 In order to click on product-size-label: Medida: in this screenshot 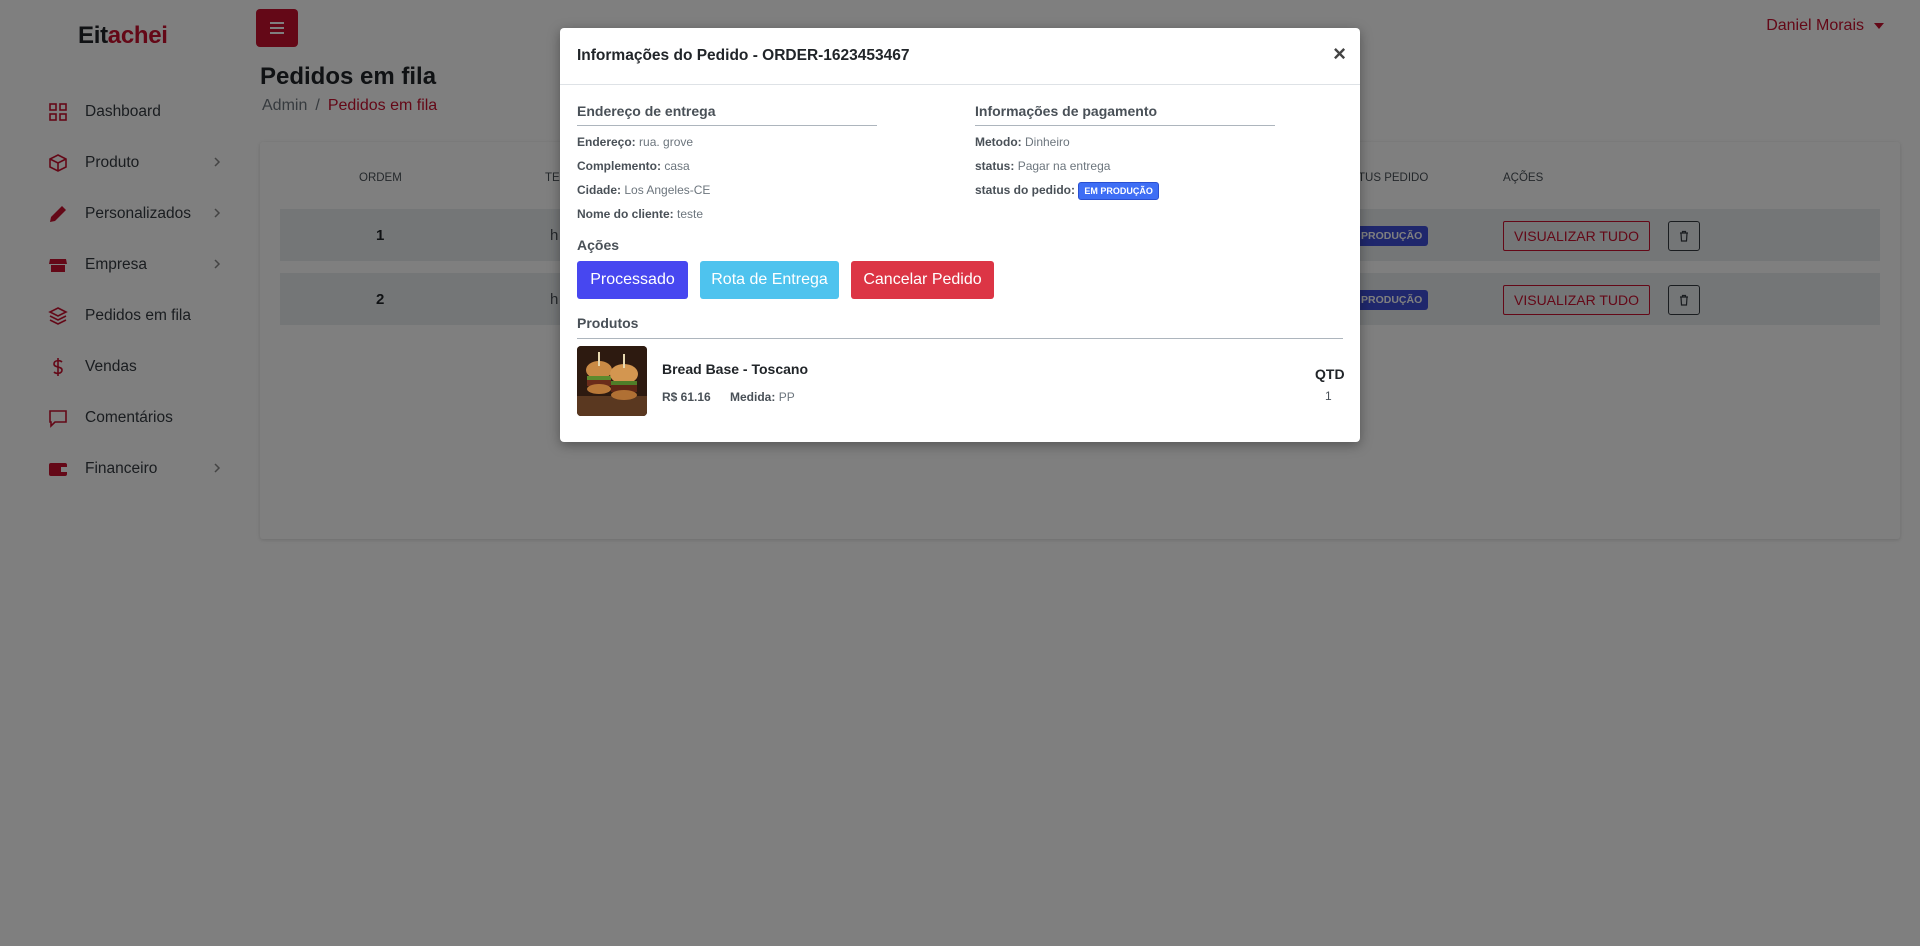, I will do `click(753, 397)`.